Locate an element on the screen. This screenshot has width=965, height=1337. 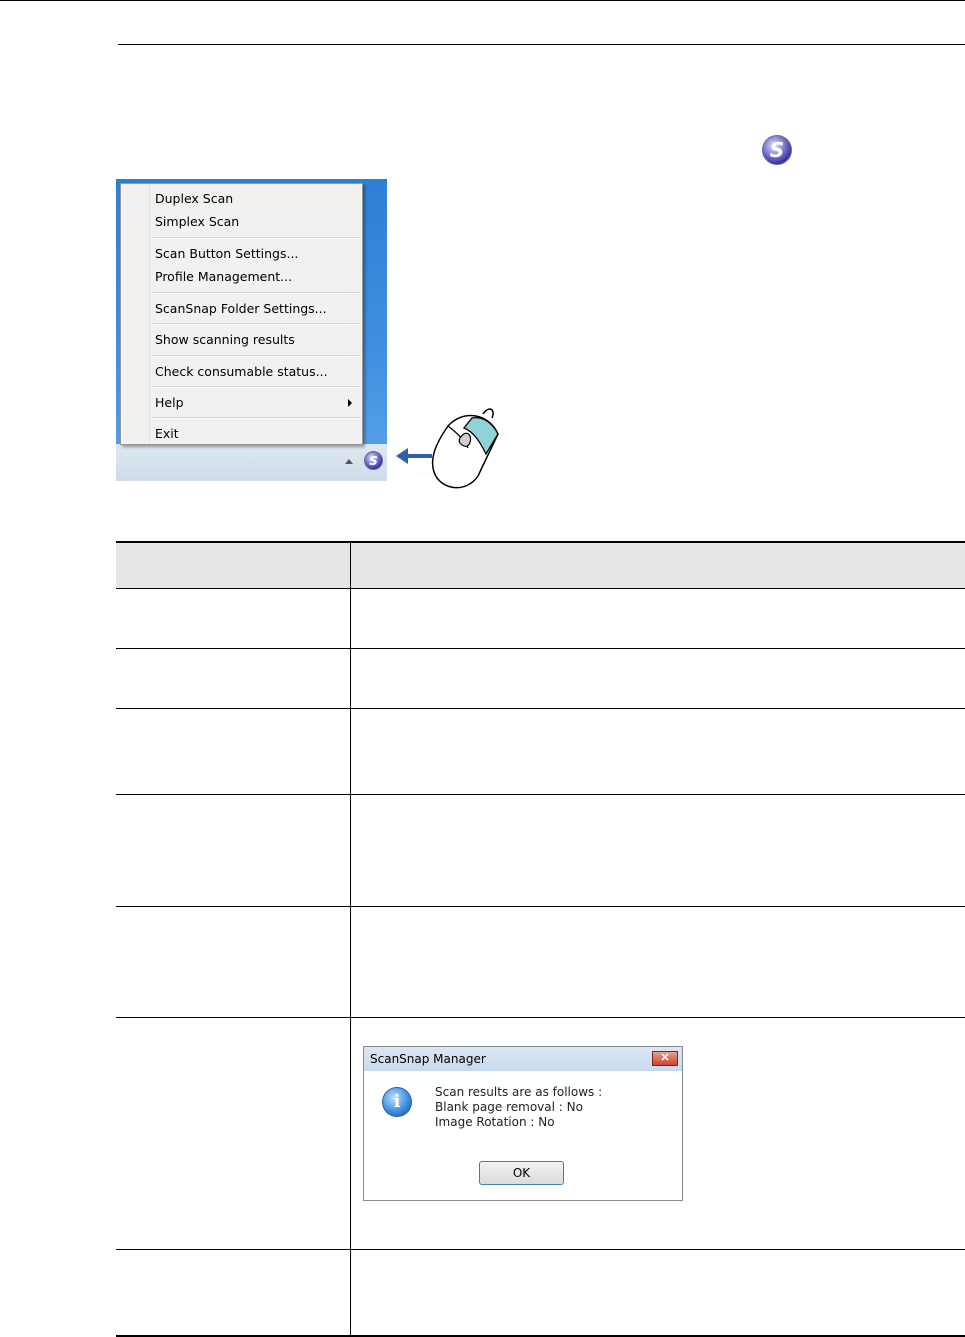
dialog-message-line: Scan results are as follows : is located at coordinates (518, 1092).